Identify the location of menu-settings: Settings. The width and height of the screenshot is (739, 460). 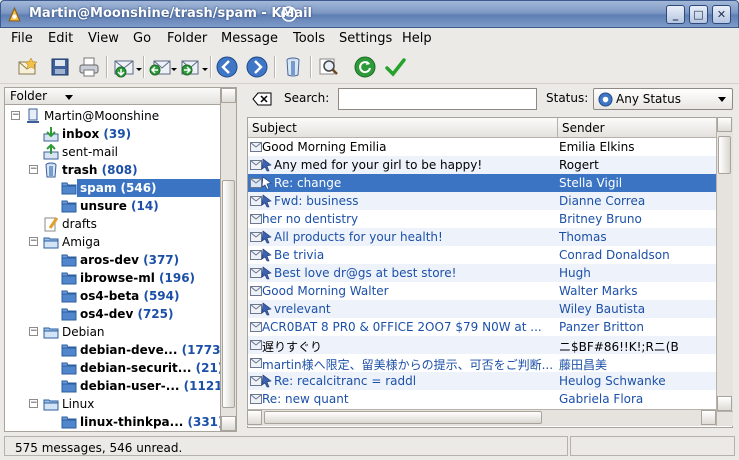
(365, 38).